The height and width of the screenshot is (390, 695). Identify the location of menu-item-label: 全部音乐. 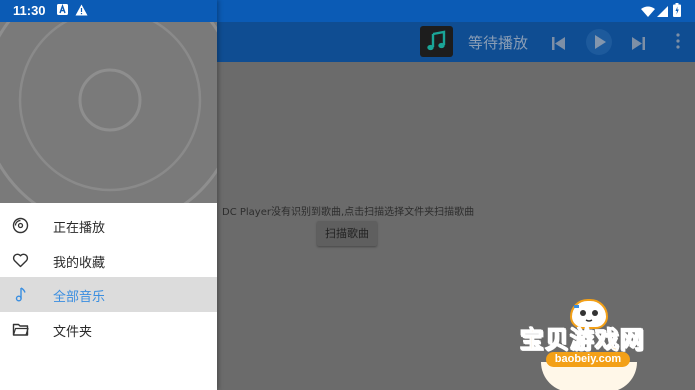
(79, 297).